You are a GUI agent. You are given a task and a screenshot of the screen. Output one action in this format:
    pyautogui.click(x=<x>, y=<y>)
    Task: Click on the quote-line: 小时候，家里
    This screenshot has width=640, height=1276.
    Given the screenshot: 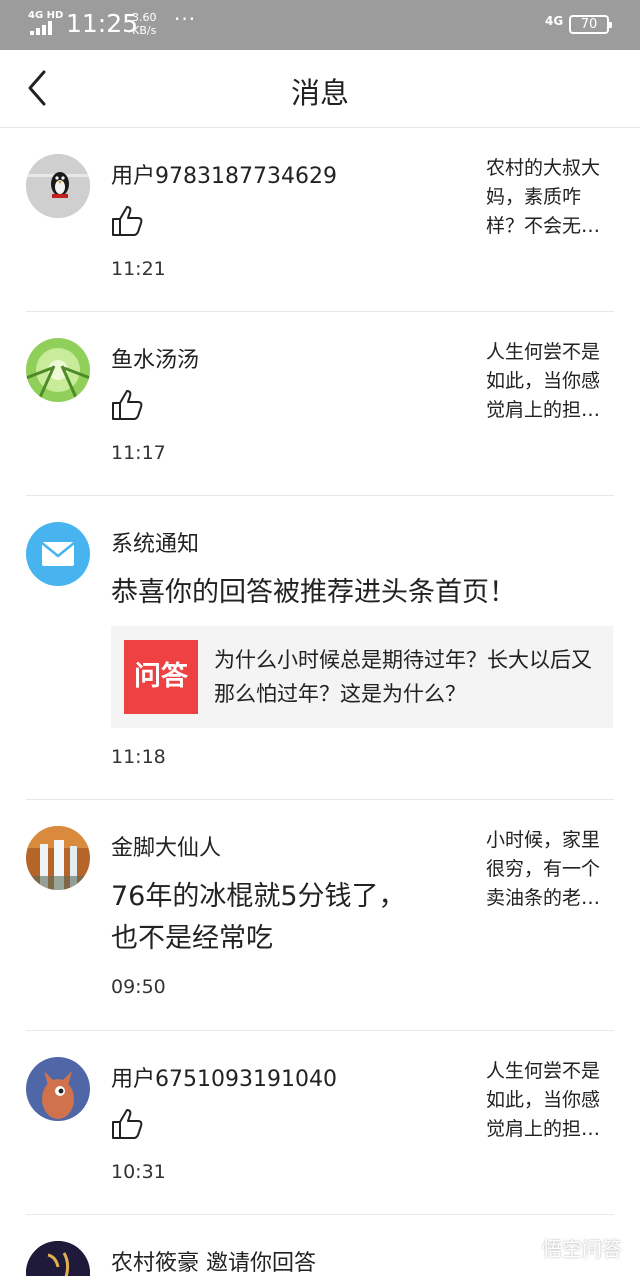 What is the action you would take?
    pyautogui.click(x=543, y=840)
    